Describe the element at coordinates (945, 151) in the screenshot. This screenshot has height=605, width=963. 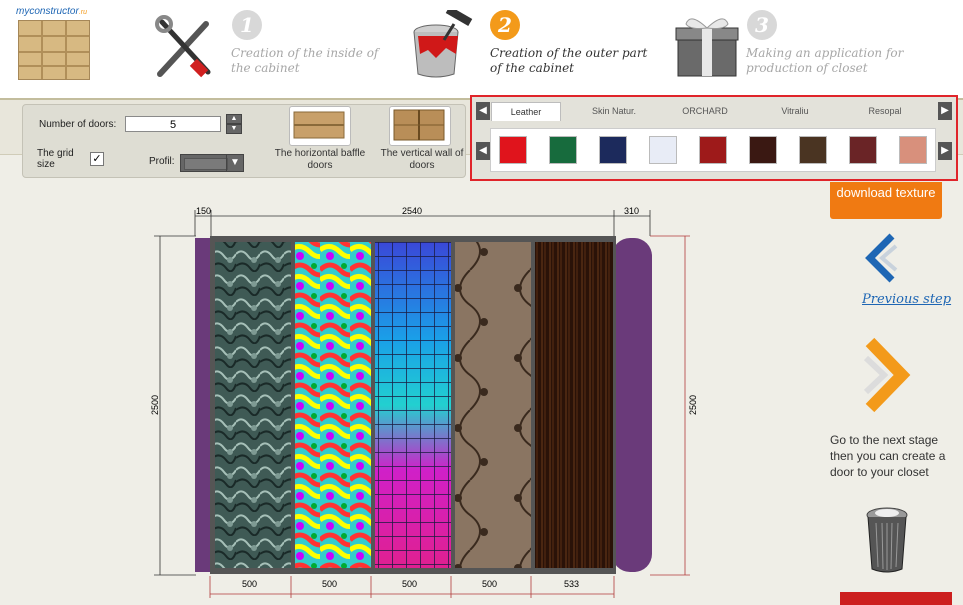
I see `swatches-next-button: ▶` at that location.